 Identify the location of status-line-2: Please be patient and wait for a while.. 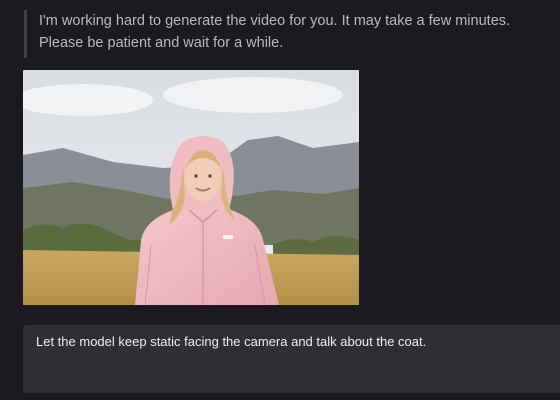
(161, 43).